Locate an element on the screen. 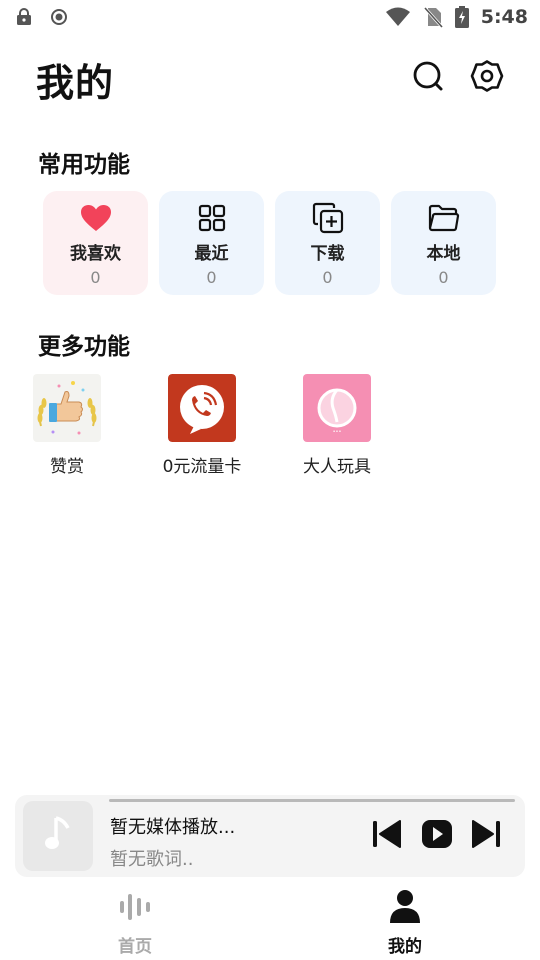 This screenshot has width=540, height=960. search-button is located at coordinates (428, 78).